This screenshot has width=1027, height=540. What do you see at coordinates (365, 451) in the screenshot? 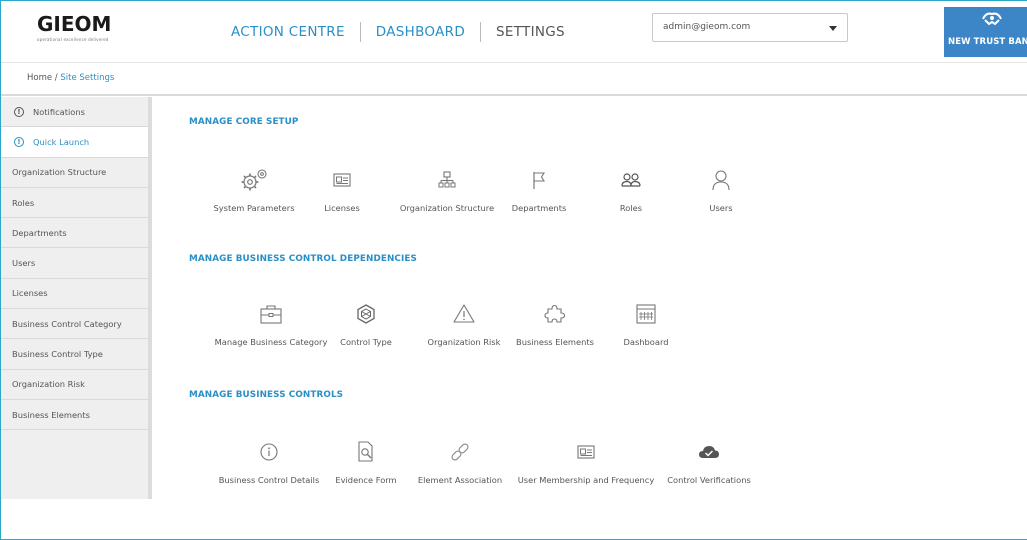
I see `document-search-icon` at bounding box center [365, 451].